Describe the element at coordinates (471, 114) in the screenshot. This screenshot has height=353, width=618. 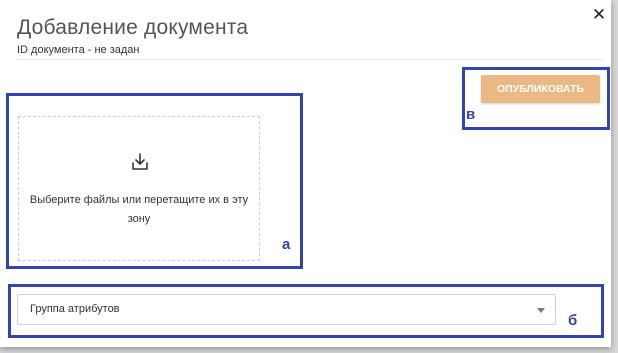
I see `annotation-label-v: в` at that location.